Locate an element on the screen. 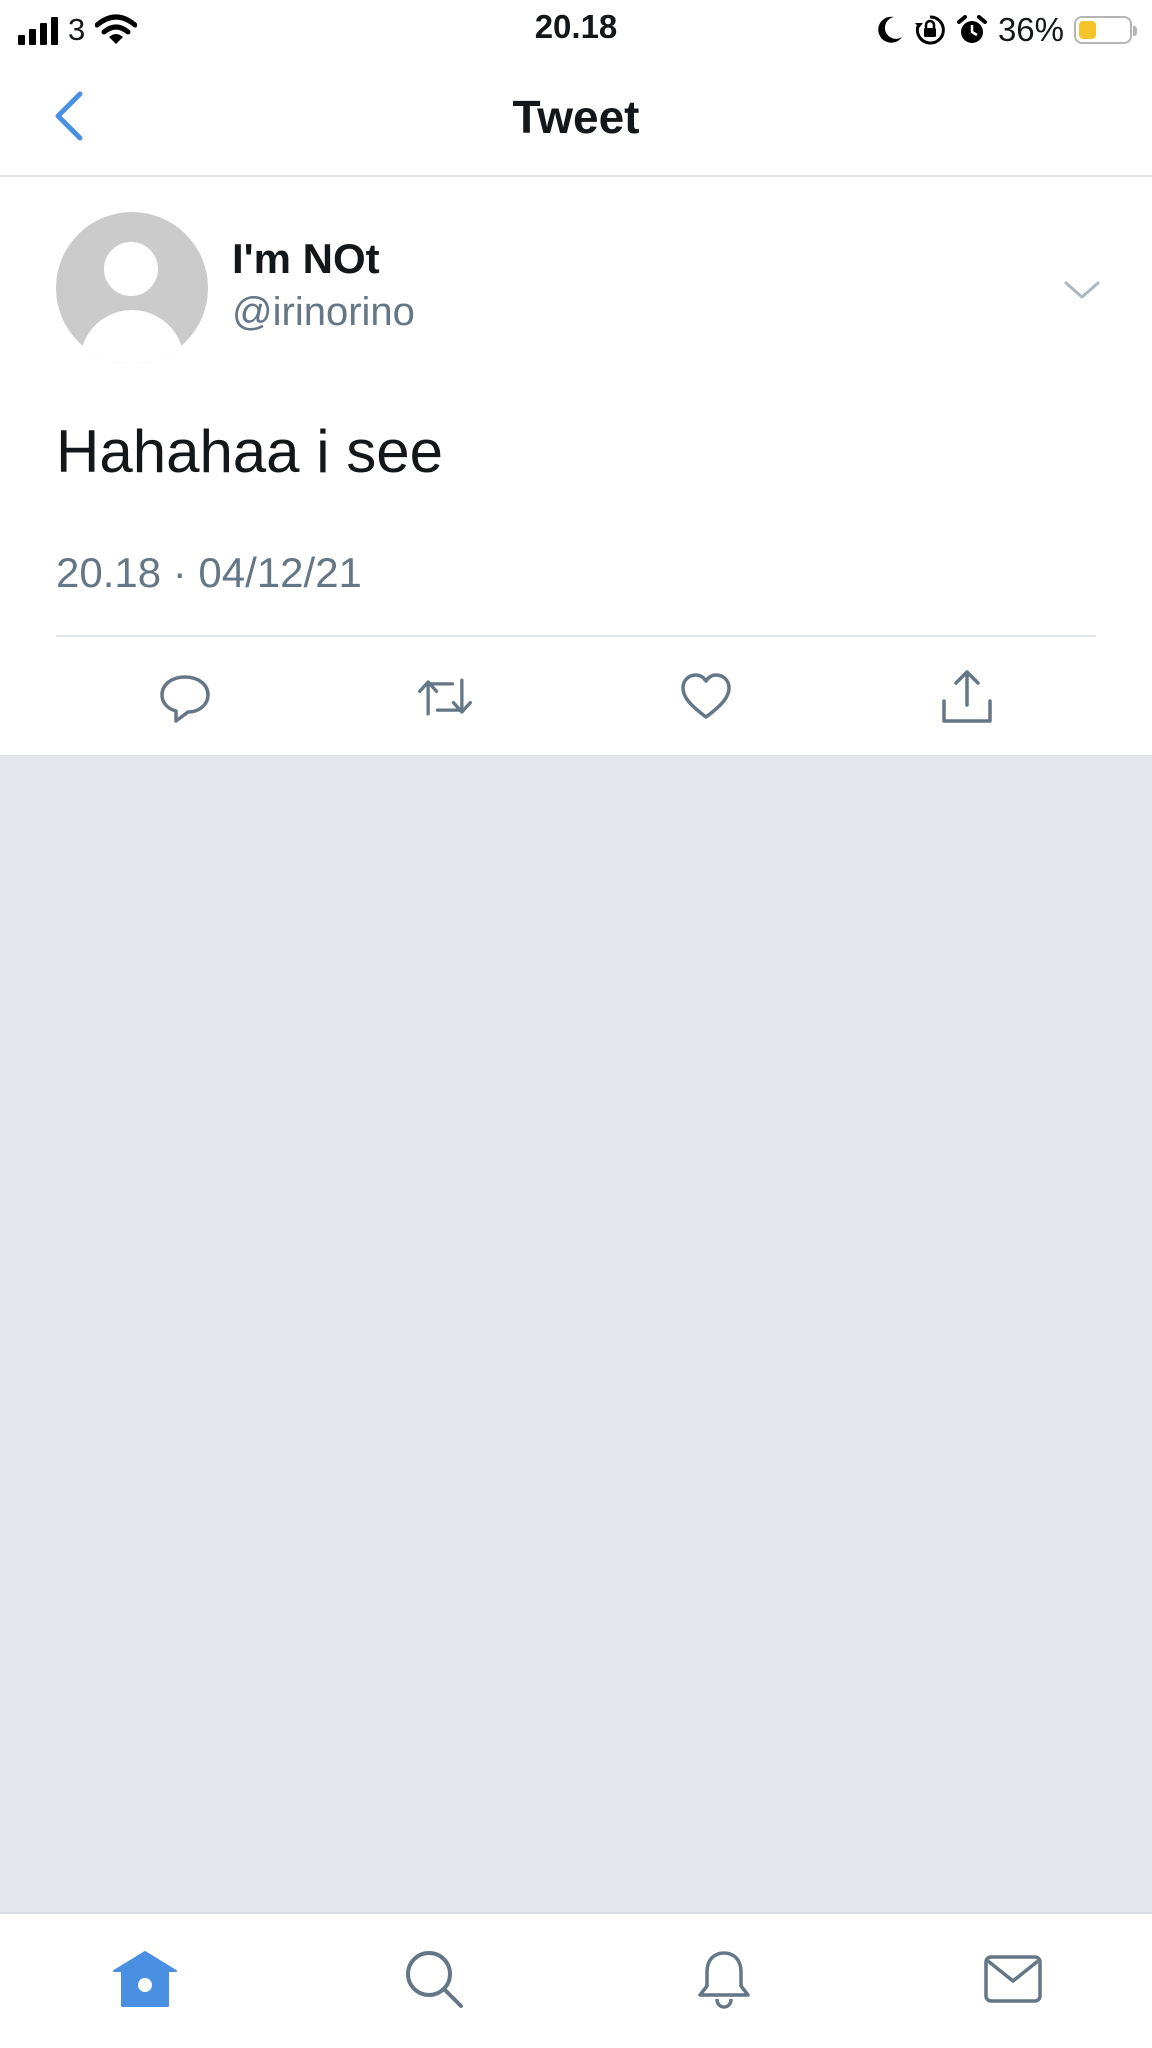 The width and height of the screenshot is (1152, 2048). display-name: I'm NOt is located at coordinates (306, 259).